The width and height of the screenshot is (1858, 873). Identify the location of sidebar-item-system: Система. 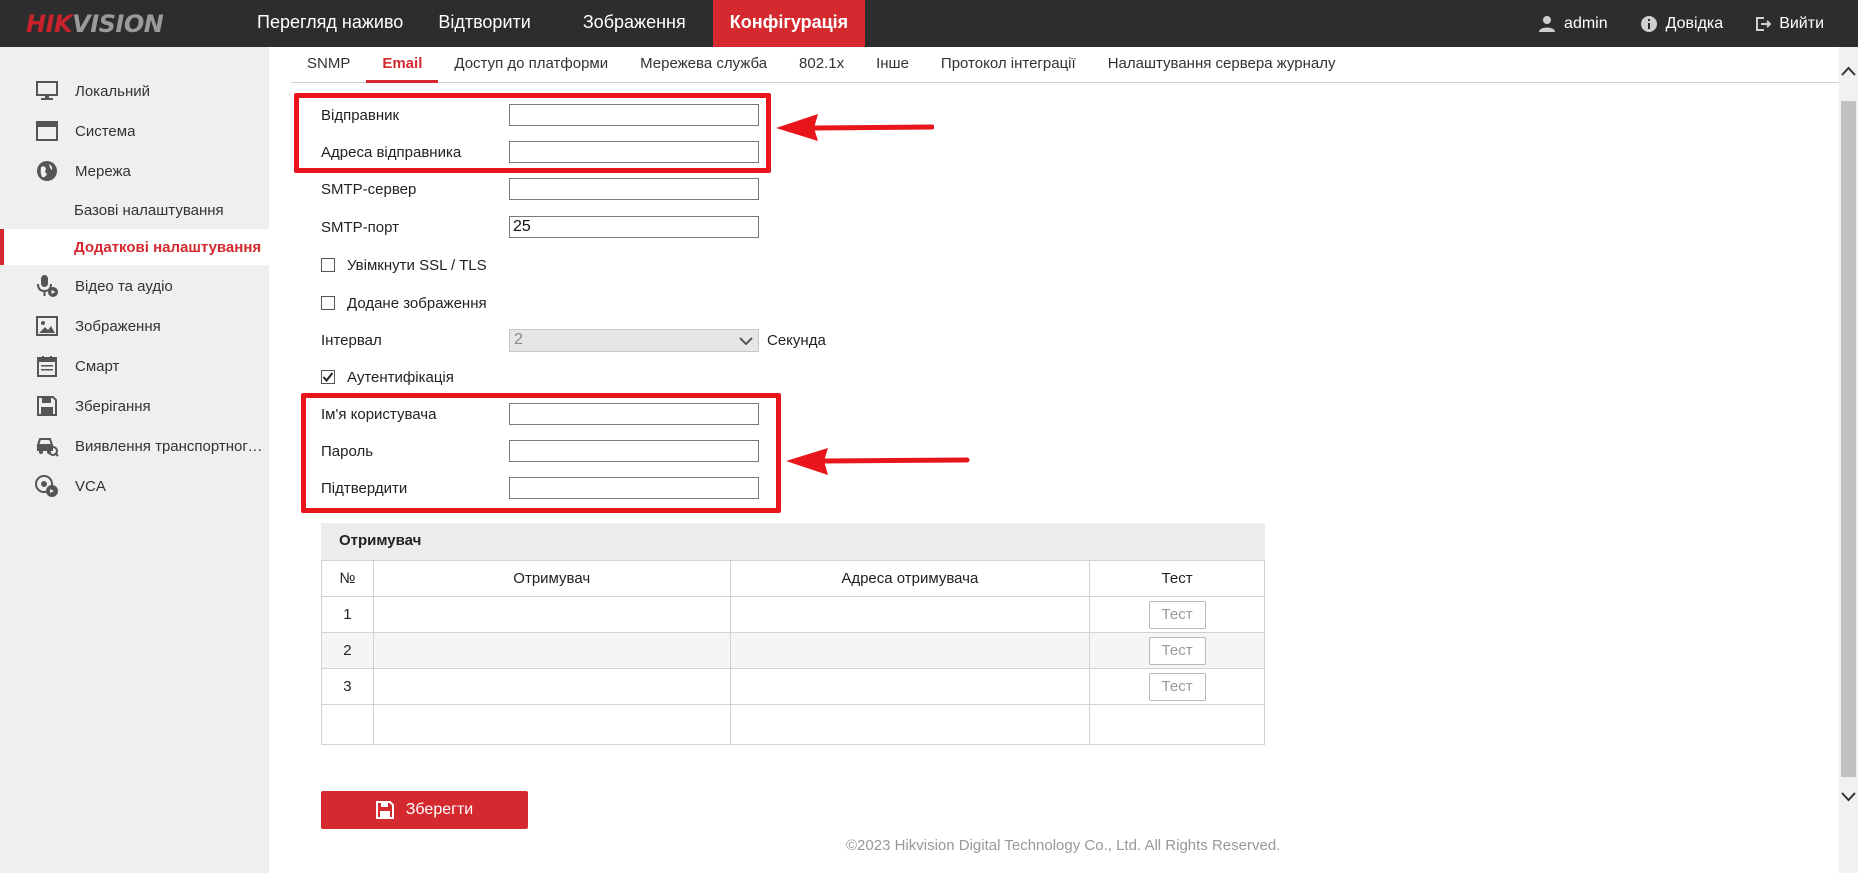
(134, 131).